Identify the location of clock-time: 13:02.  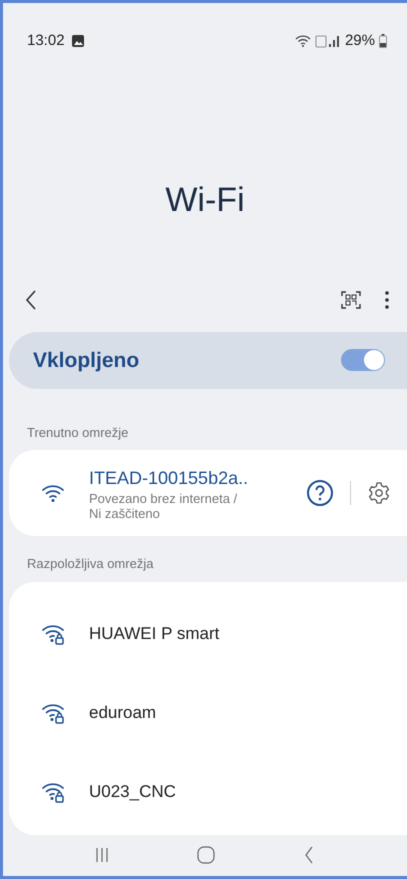
(46, 40).